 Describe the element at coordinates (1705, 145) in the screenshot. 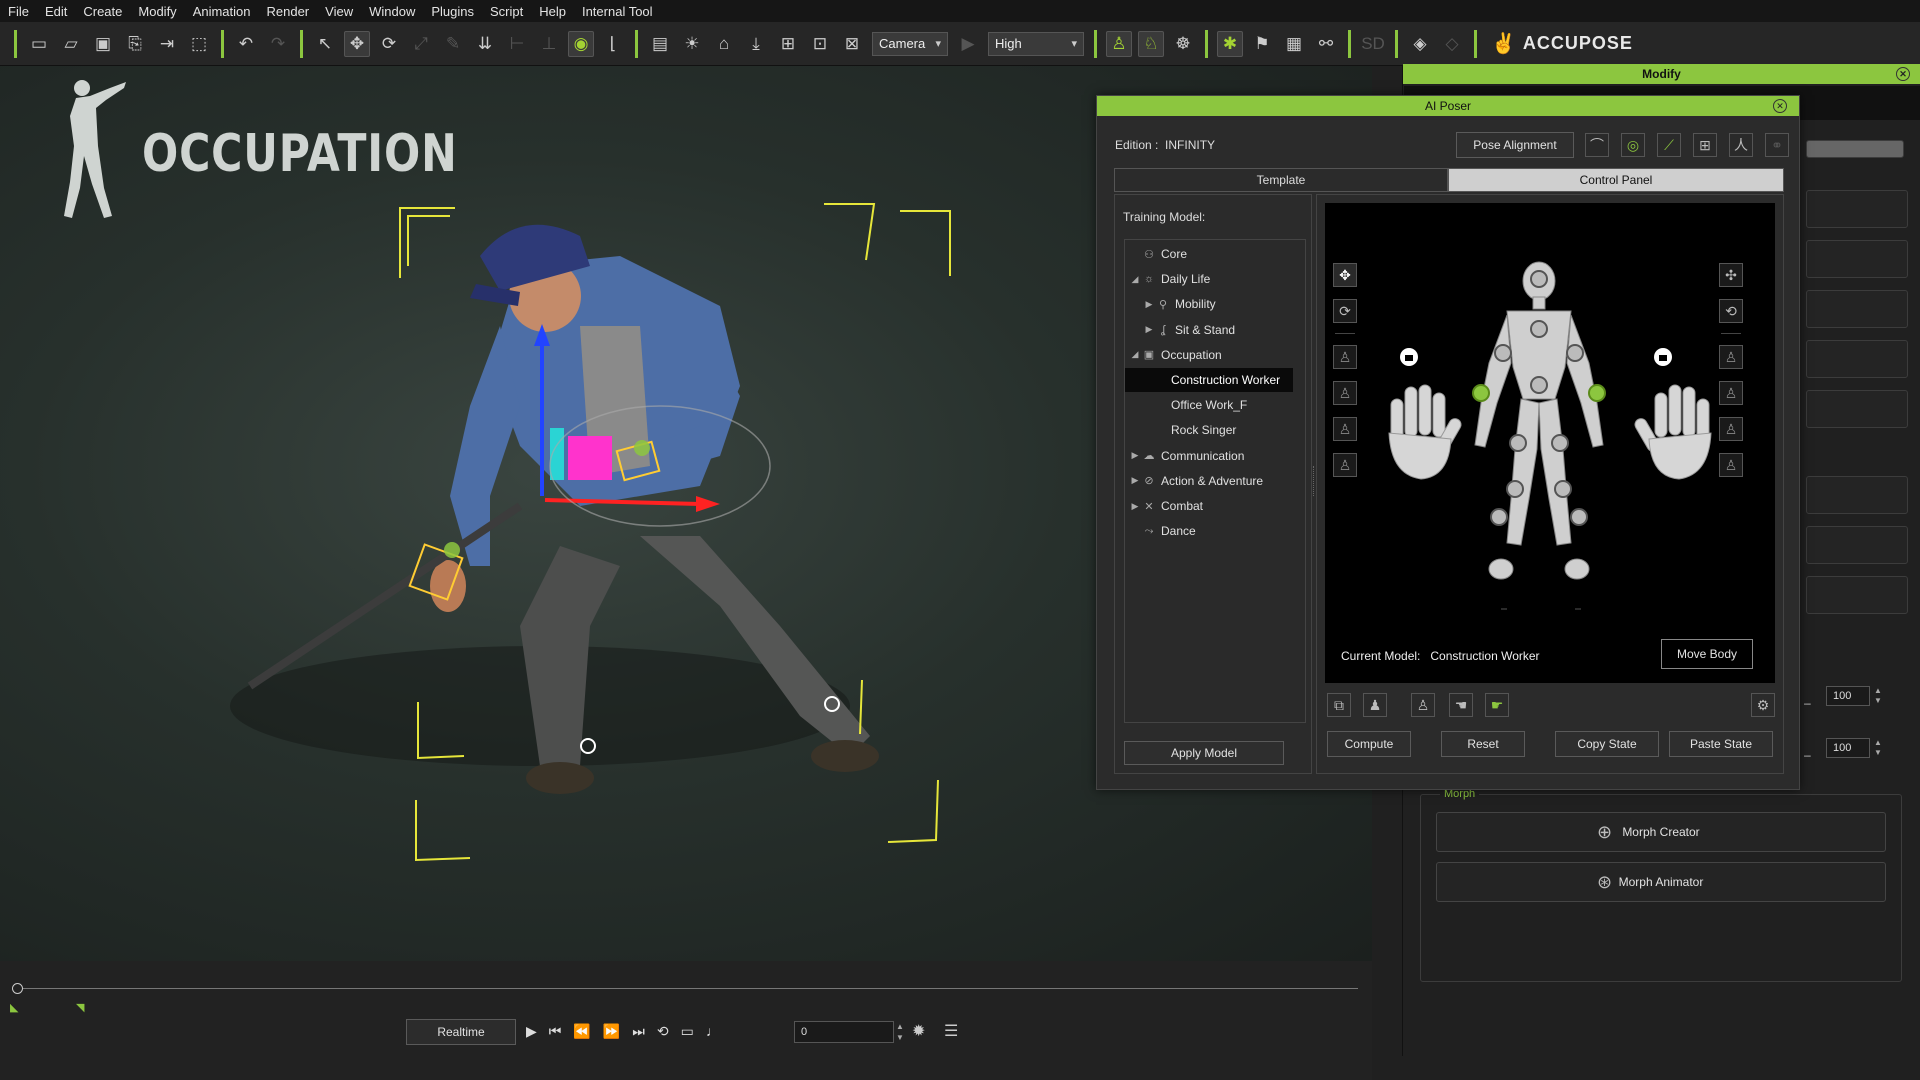

I see `grid-view-icon: ⊞` at that location.